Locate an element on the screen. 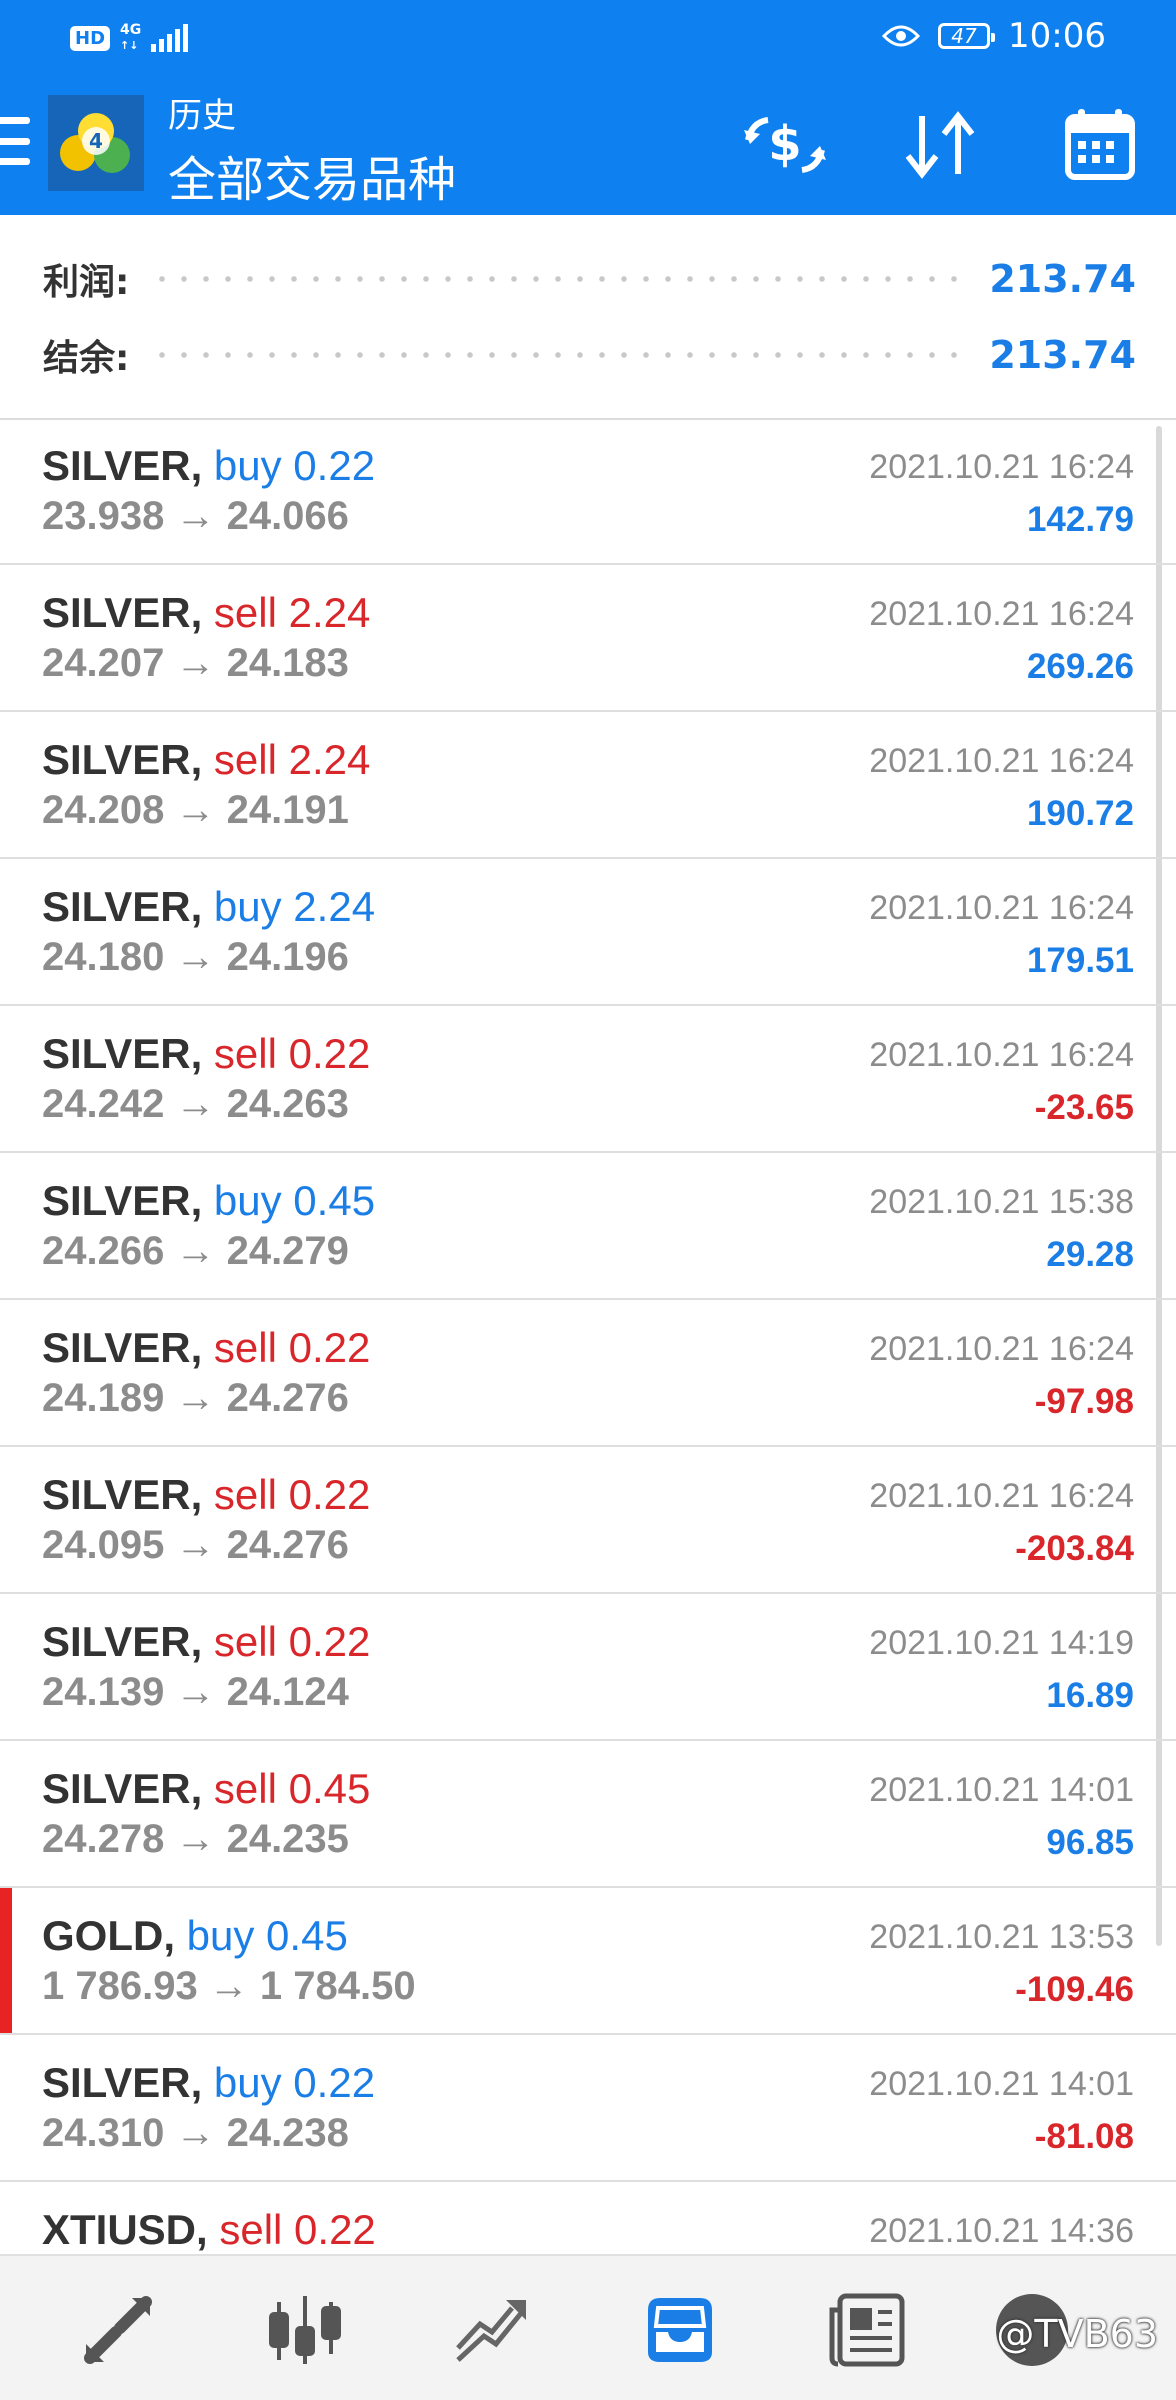 This screenshot has height=2400, width=1176. chart-icon is located at coordinates (305, 2330).